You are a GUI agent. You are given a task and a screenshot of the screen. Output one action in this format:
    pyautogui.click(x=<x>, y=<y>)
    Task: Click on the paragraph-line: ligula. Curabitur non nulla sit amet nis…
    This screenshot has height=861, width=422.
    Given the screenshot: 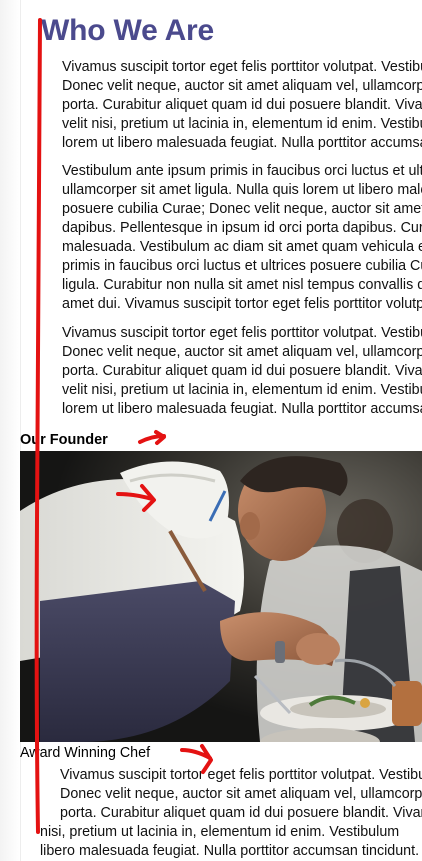 What is the action you would take?
    pyautogui.click(x=242, y=285)
    